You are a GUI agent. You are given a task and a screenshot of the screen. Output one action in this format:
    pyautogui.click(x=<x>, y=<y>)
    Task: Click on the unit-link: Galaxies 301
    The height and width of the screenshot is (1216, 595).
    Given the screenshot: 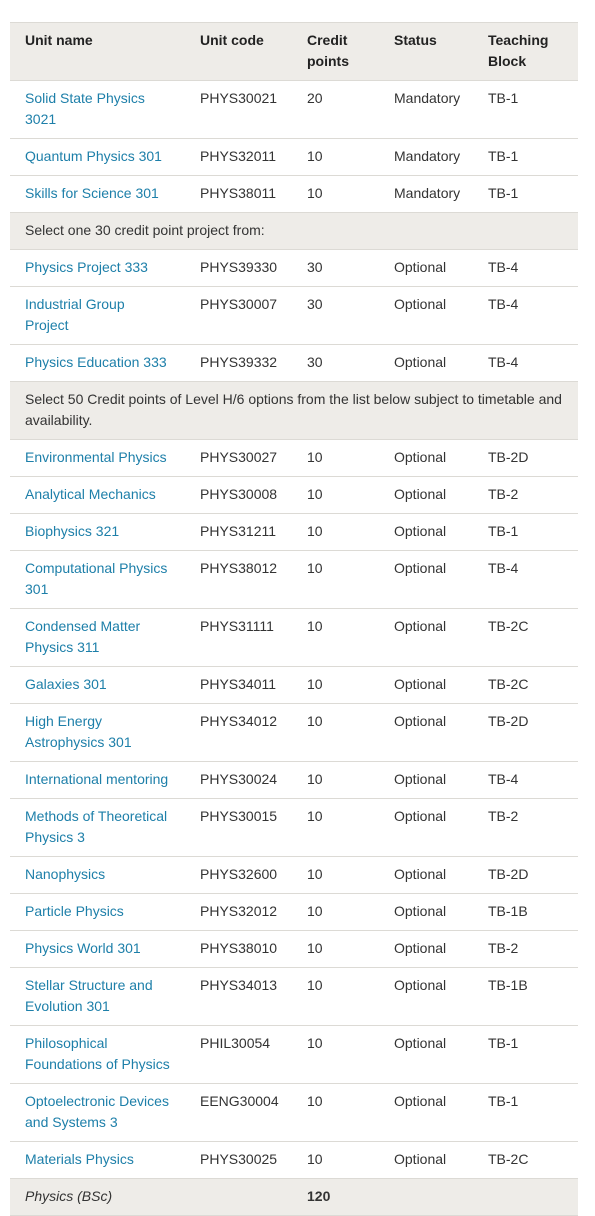 What is the action you would take?
    pyautogui.click(x=66, y=684)
    